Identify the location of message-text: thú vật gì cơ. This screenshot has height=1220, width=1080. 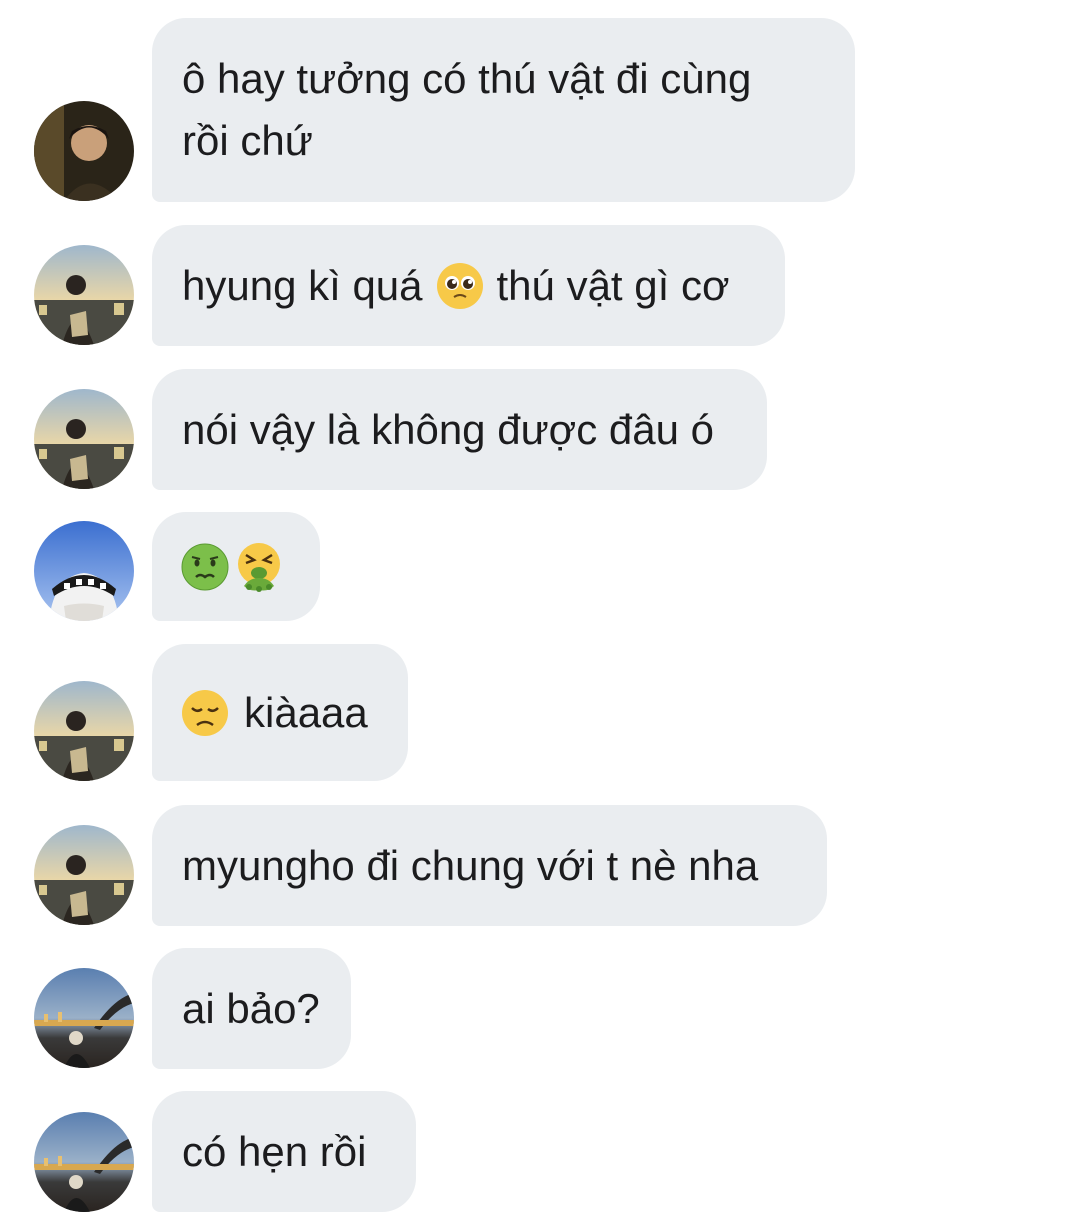
(613, 285).